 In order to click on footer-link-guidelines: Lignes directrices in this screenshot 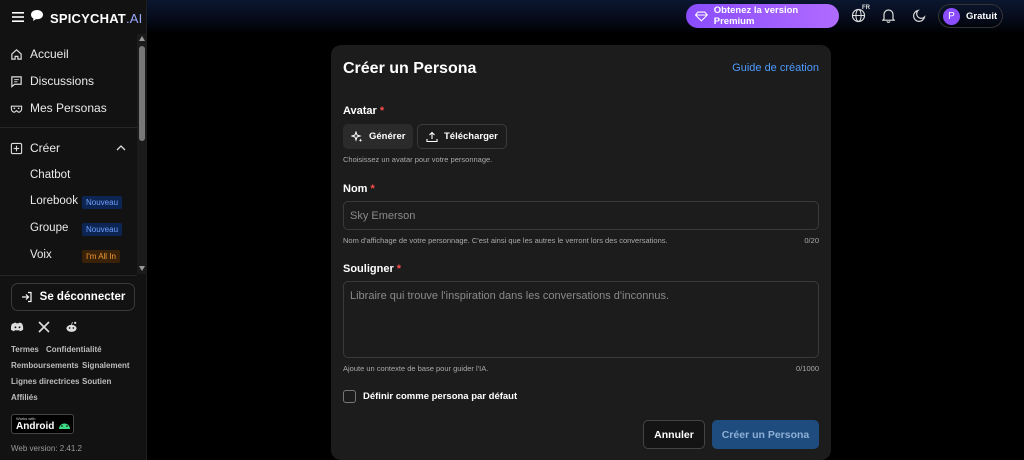, I will do `click(45, 381)`.